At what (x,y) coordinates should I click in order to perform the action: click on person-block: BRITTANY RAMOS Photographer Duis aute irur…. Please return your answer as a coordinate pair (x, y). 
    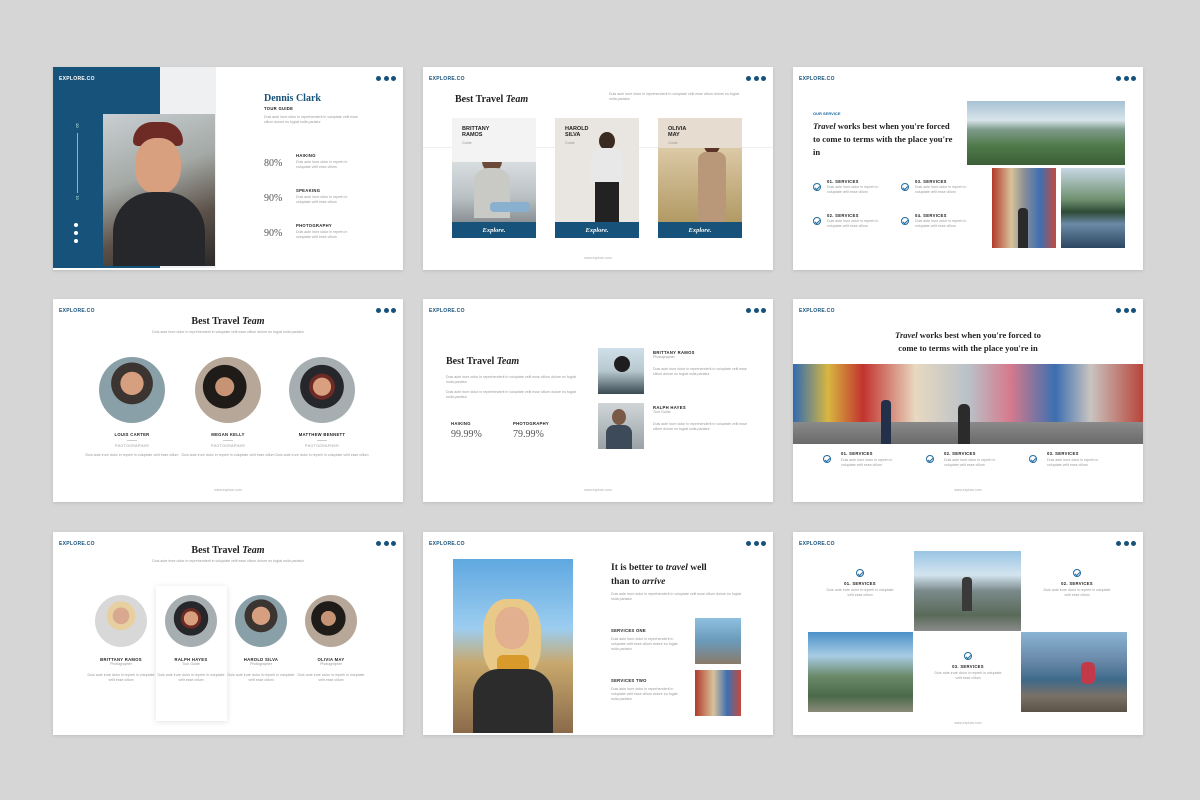
    Looking at the image, I should click on (121, 669).